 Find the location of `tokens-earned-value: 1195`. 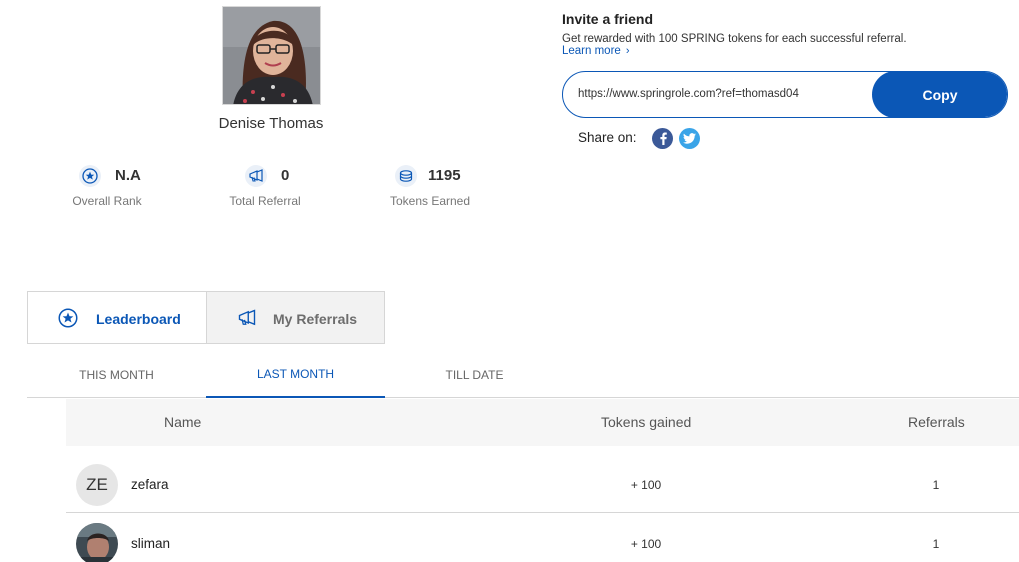

tokens-earned-value: 1195 is located at coordinates (444, 175).